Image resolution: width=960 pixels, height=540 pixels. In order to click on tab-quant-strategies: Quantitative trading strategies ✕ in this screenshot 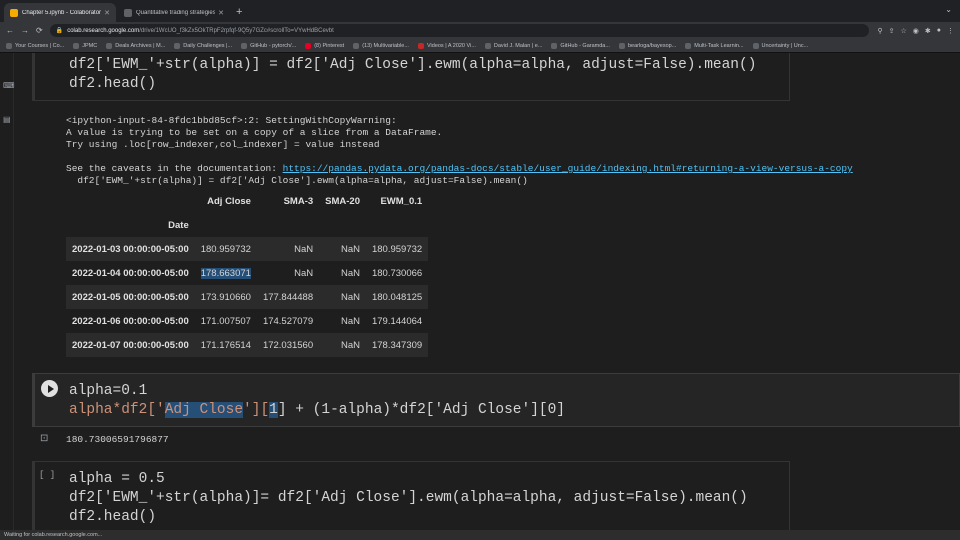, I will do `click(174, 12)`.